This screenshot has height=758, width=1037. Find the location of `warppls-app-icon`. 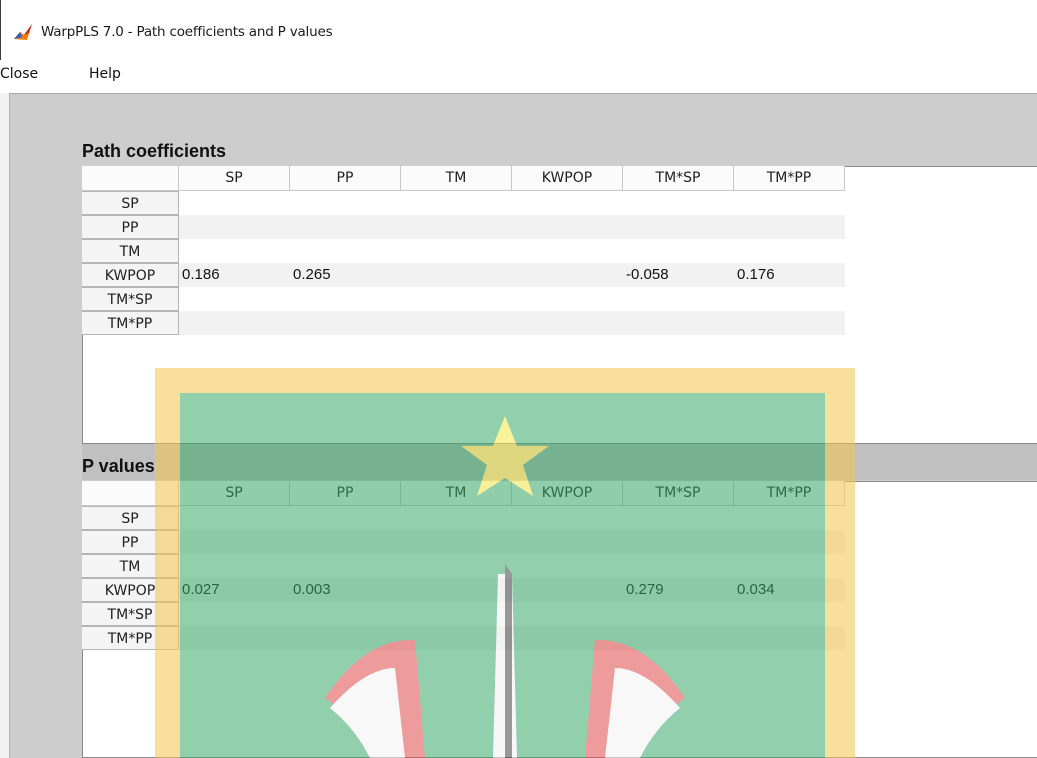

warppls-app-icon is located at coordinates (23, 32).